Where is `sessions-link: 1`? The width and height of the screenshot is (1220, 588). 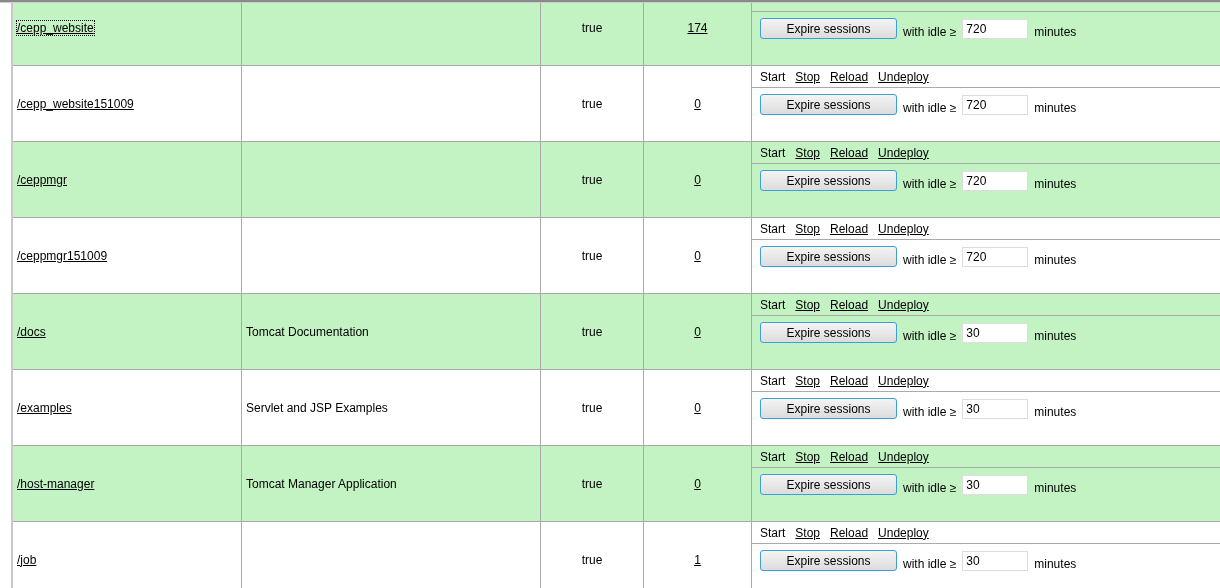 sessions-link: 1 is located at coordinates (697, 559).